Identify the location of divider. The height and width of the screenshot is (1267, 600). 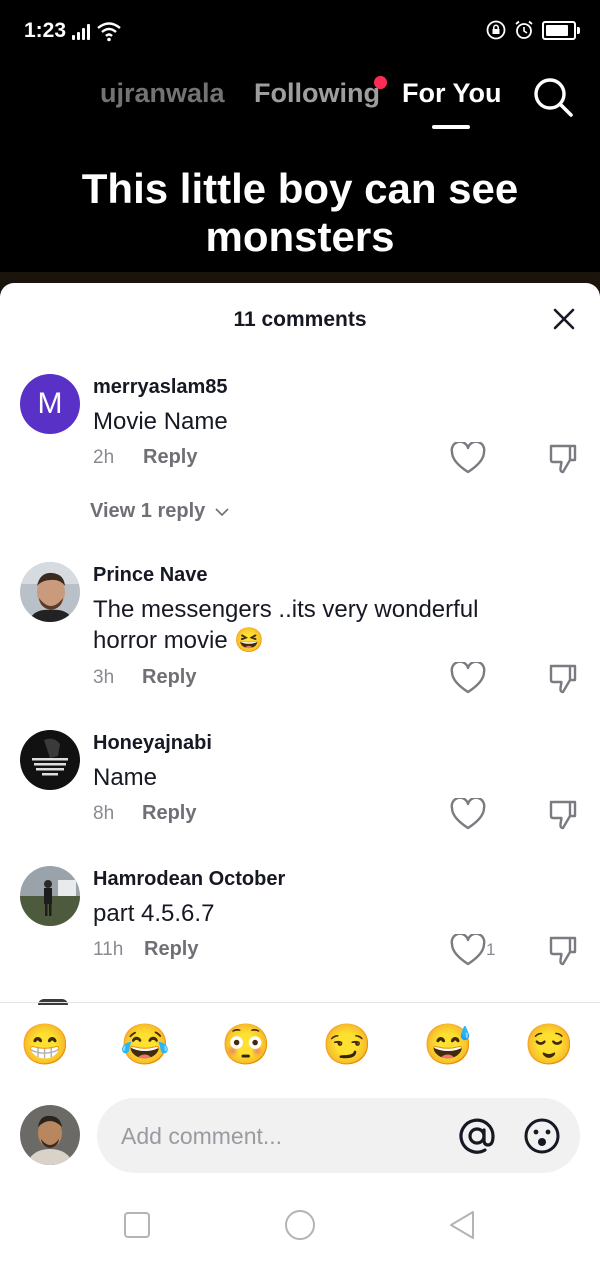
(300, 1002).